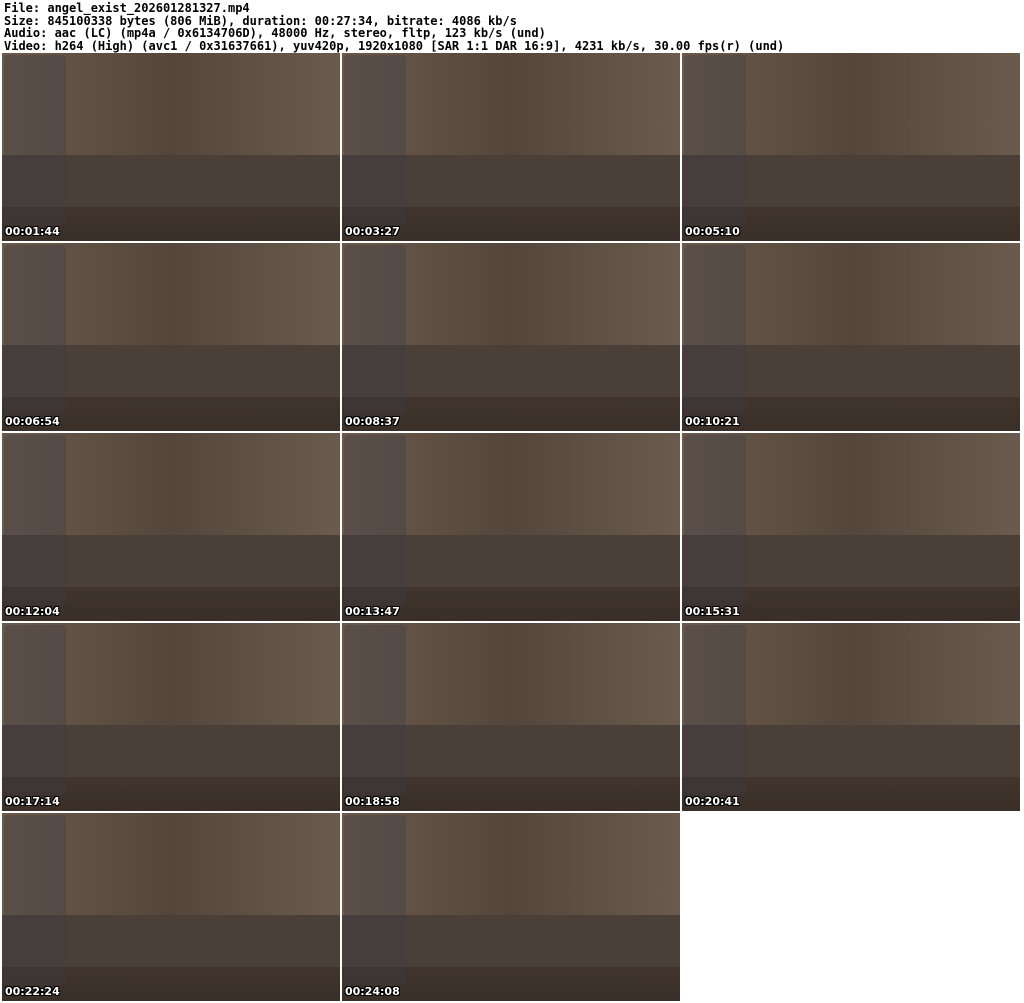 This screenshot has width=1024, height=1003. What do you see at coordinates (511, 717) in the screenshot?
I see `video-frame-thumbnail: 00:18:58` at bounding box center [511, 717].